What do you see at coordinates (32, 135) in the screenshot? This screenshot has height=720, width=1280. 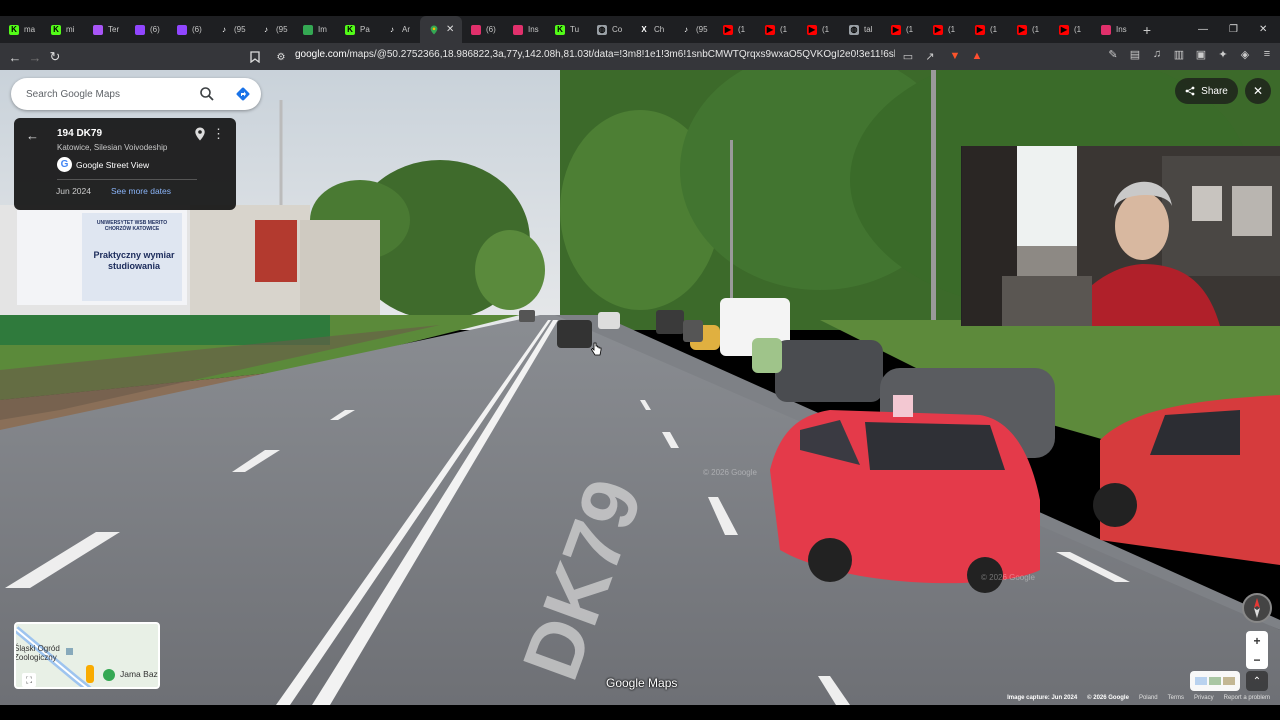 I see `back-arrow-icon: ←` at bounding box center [32, 135].